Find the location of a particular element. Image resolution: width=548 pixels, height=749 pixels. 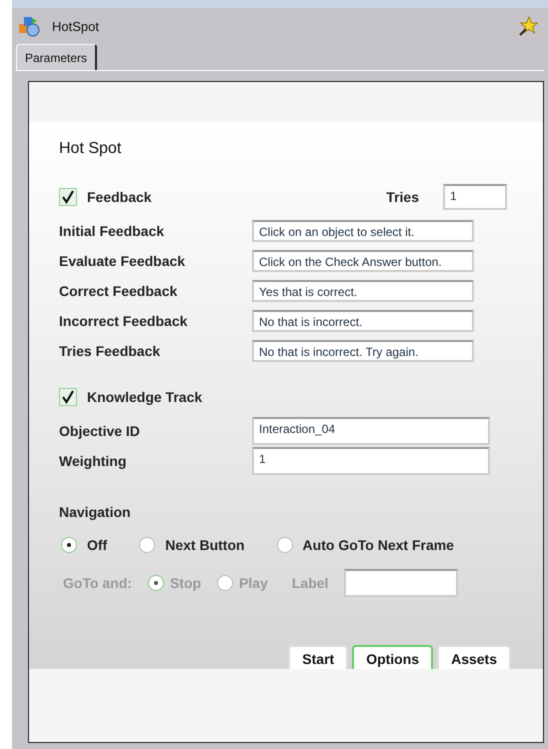

label-field is located at coordinates (401, 583).